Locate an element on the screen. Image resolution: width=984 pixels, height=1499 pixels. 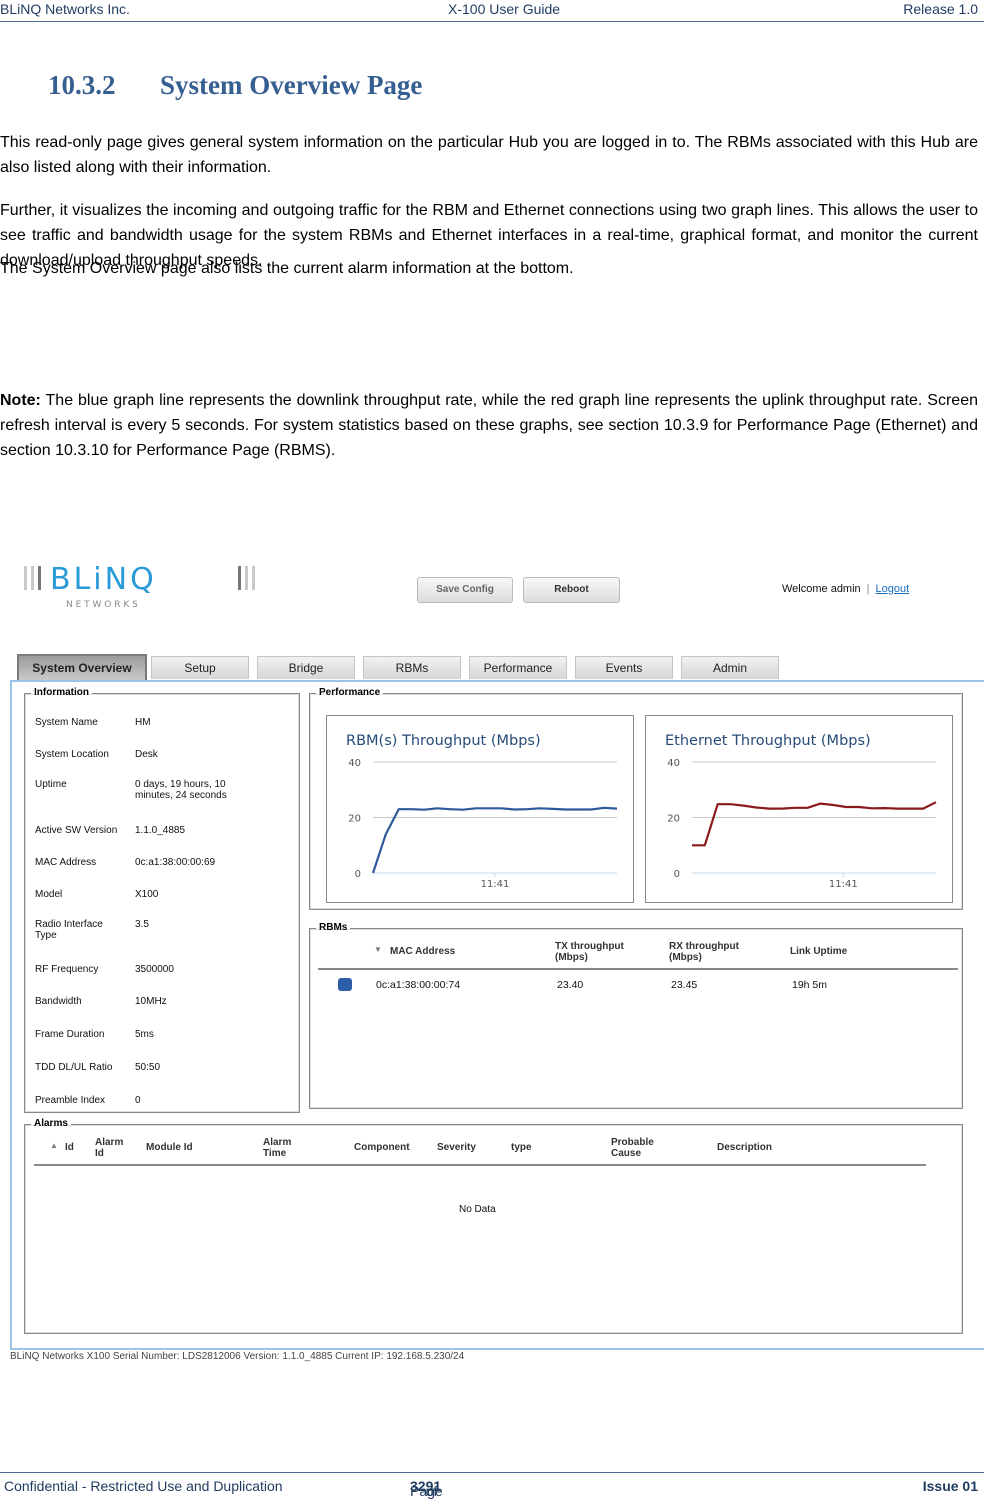
chart-title: RBM(s) Throughput (Mbps) is located at coordinates (443, 741).